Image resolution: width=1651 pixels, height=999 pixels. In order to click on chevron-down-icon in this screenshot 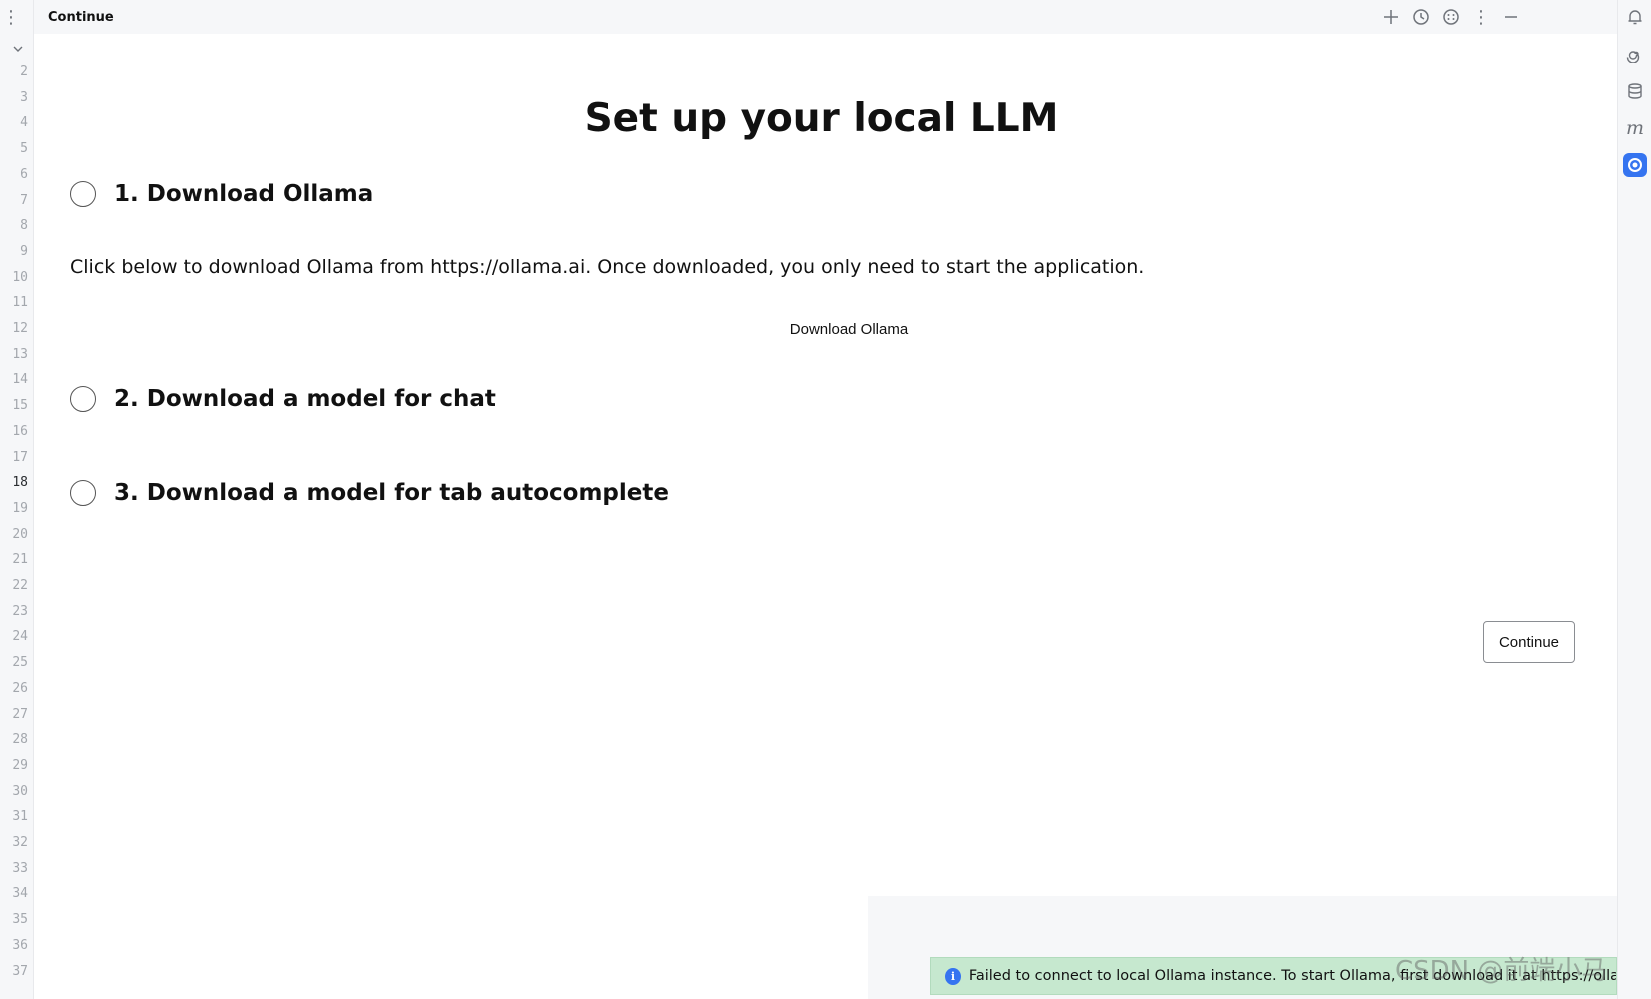, I will do `click(18, 49)`.